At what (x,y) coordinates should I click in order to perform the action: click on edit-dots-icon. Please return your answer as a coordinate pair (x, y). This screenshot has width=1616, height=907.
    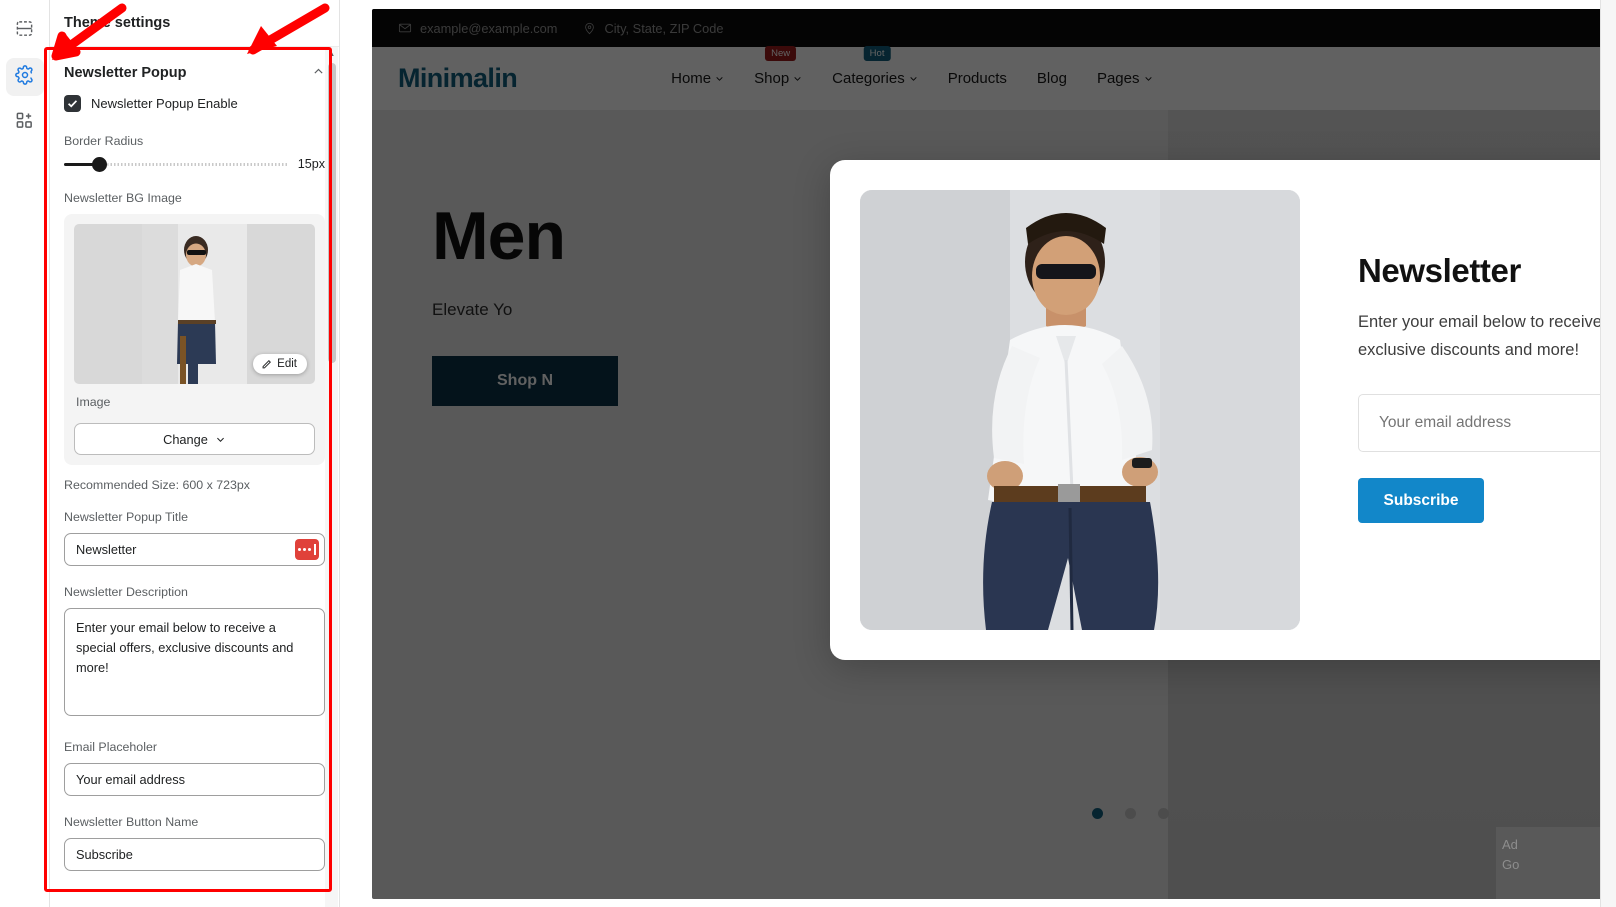
    Looking at the image, I should click on (307, 549).